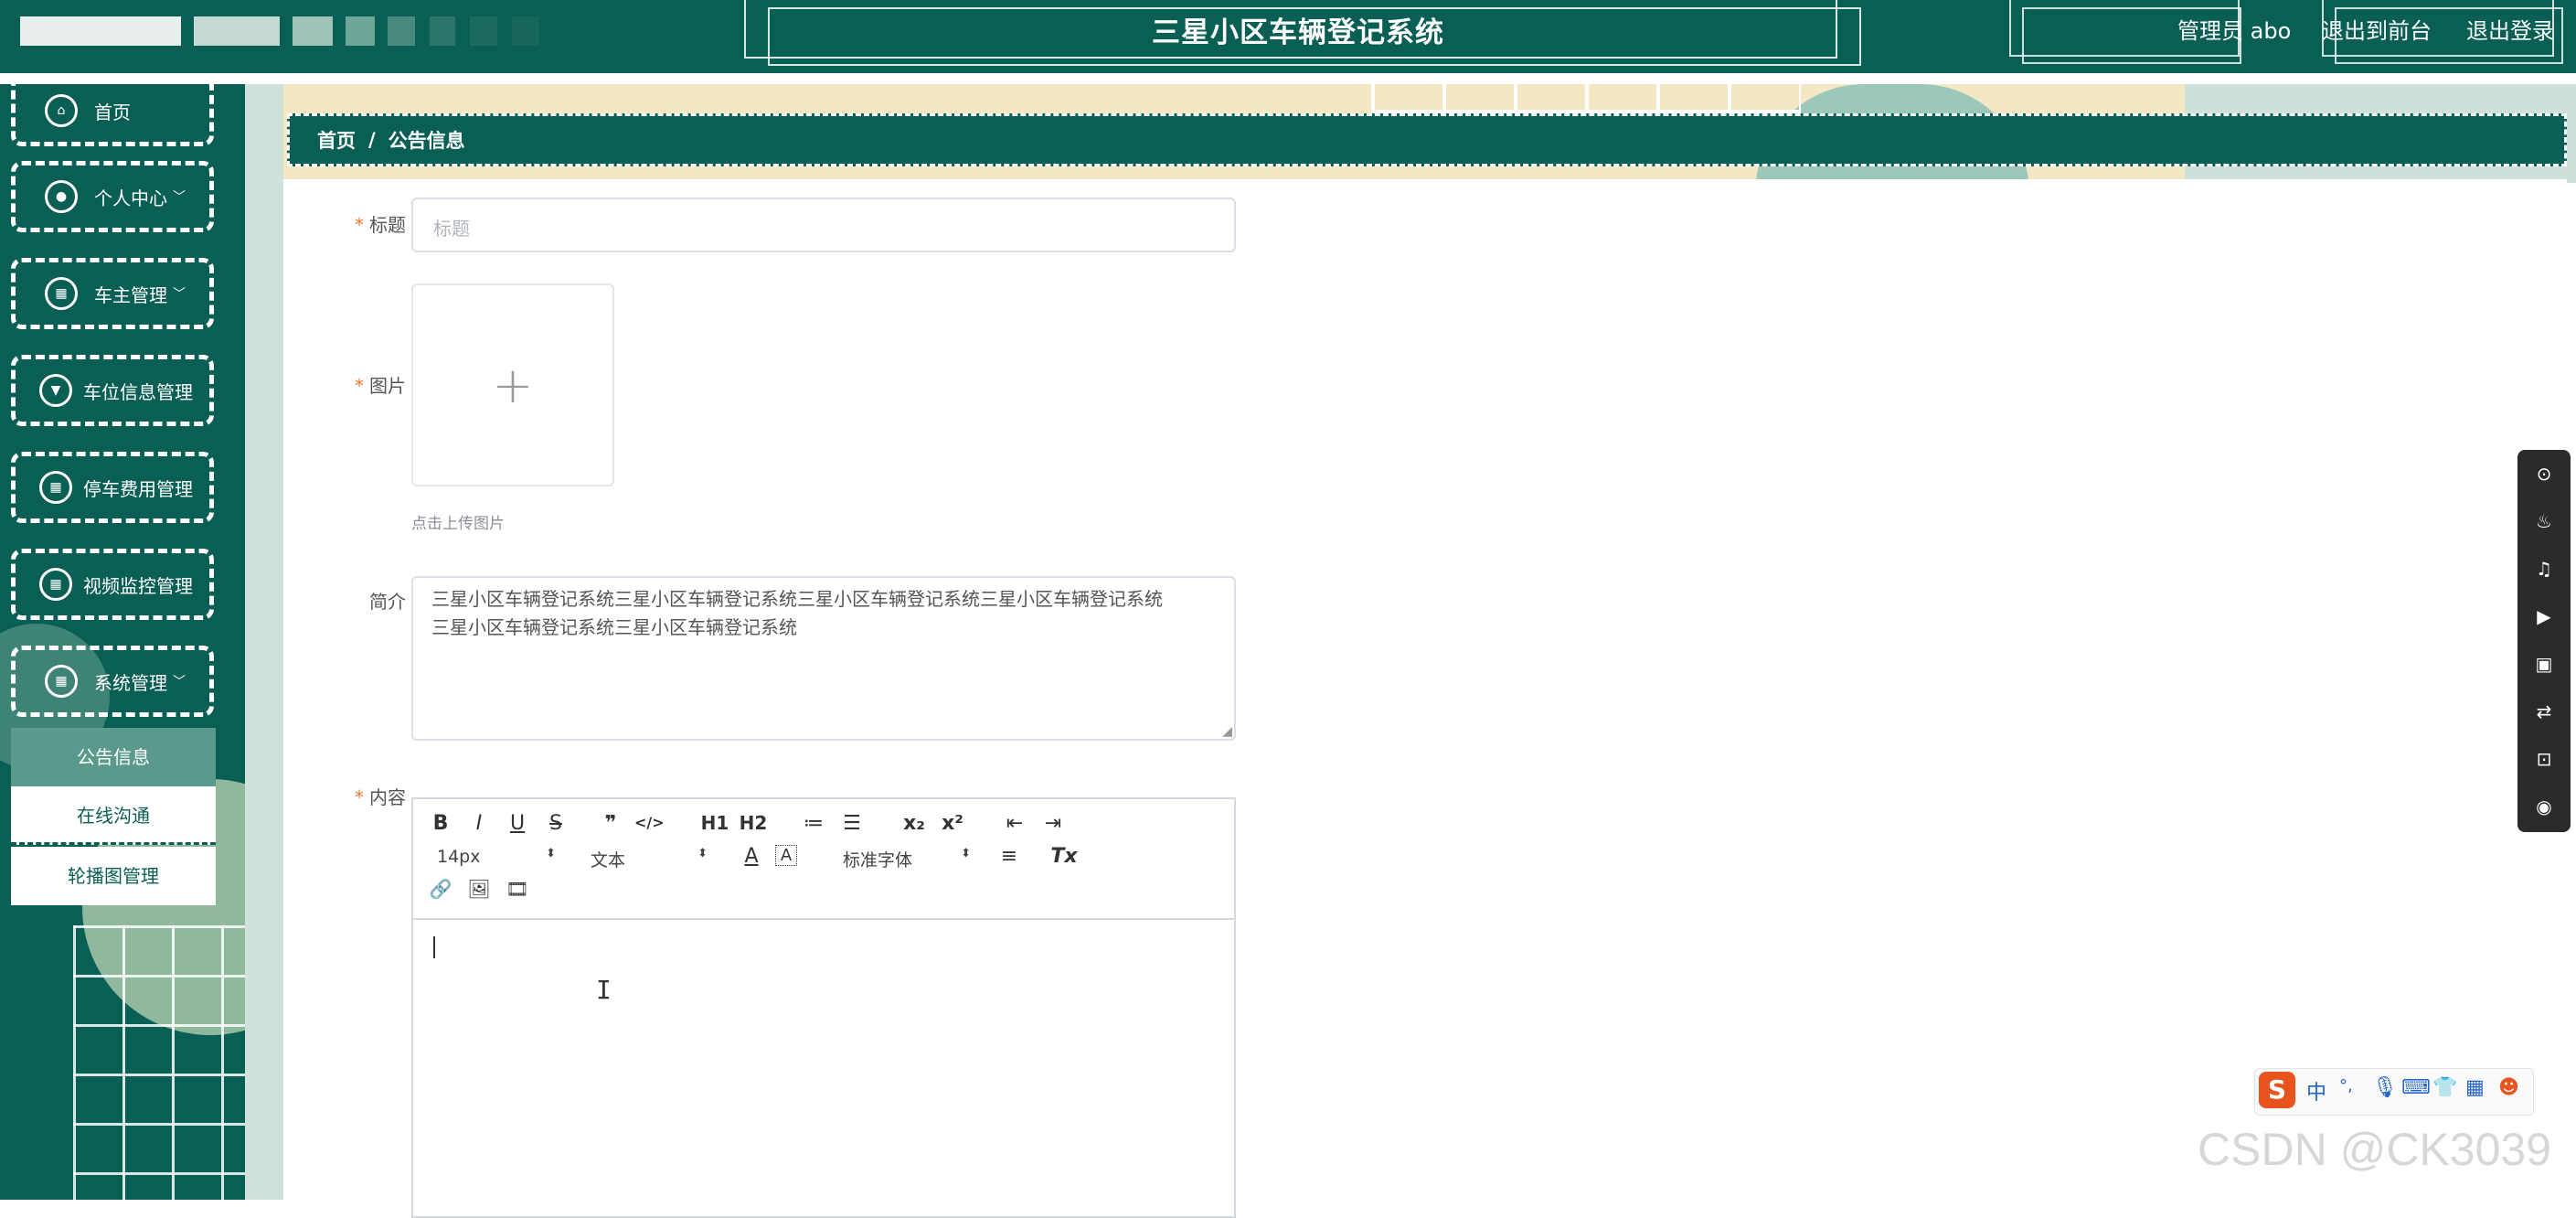  Describe the element at coordinates (458, 524) in the screenshot. I see `upload-tip: 点击上传图片` at that location.